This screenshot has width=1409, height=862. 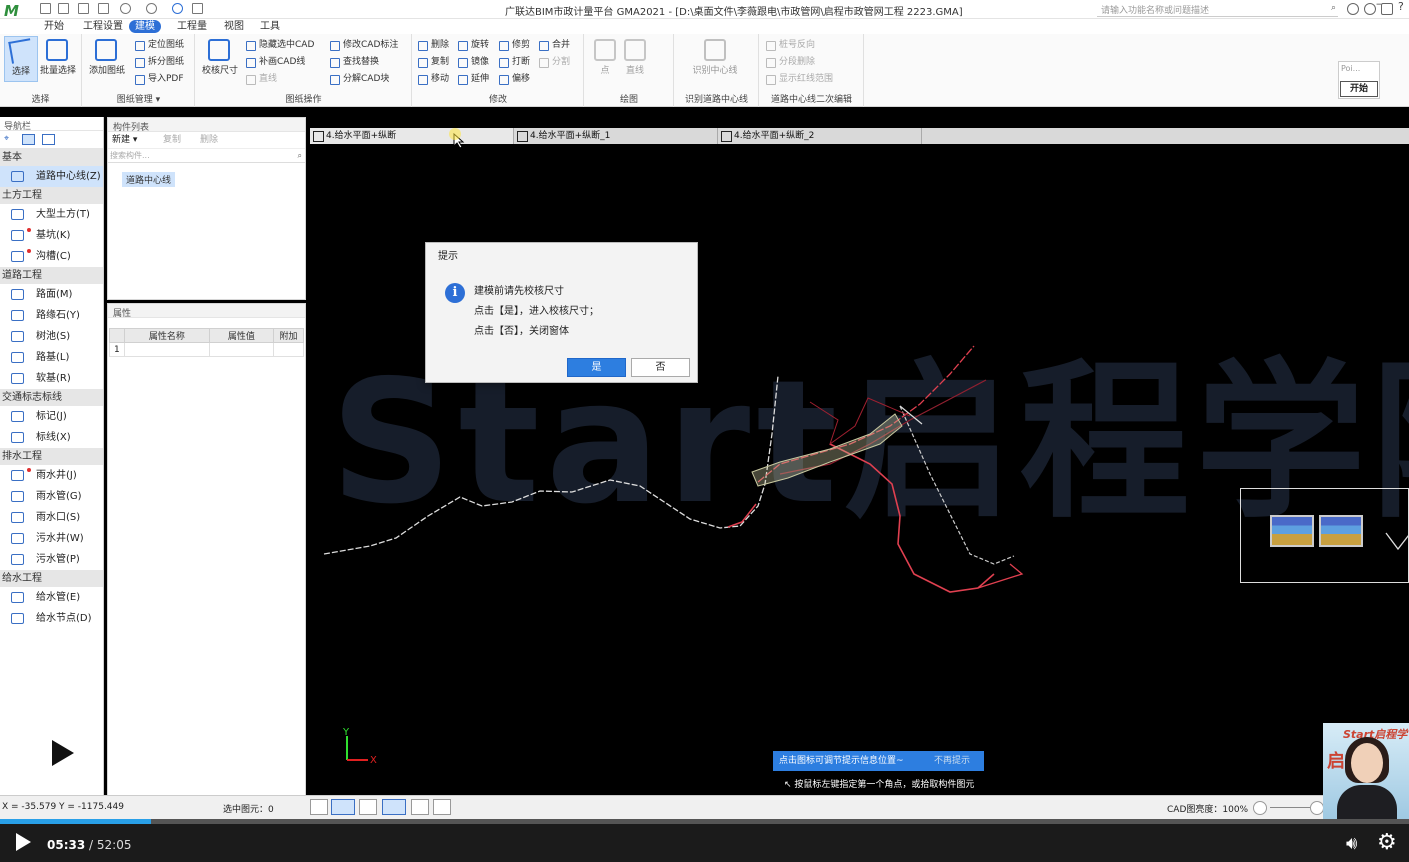 I want to click on merge-button: 合并, so click(x=554, y=45).